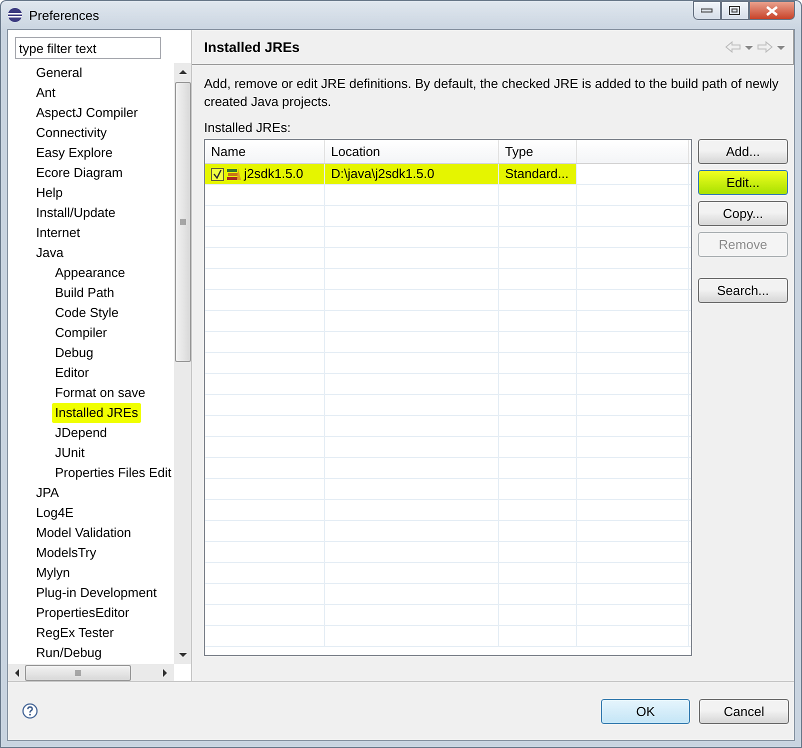  Describe the element at coordinates (74, 153) in the screenshot. I see `tree-item: Easy Explore` at that location.